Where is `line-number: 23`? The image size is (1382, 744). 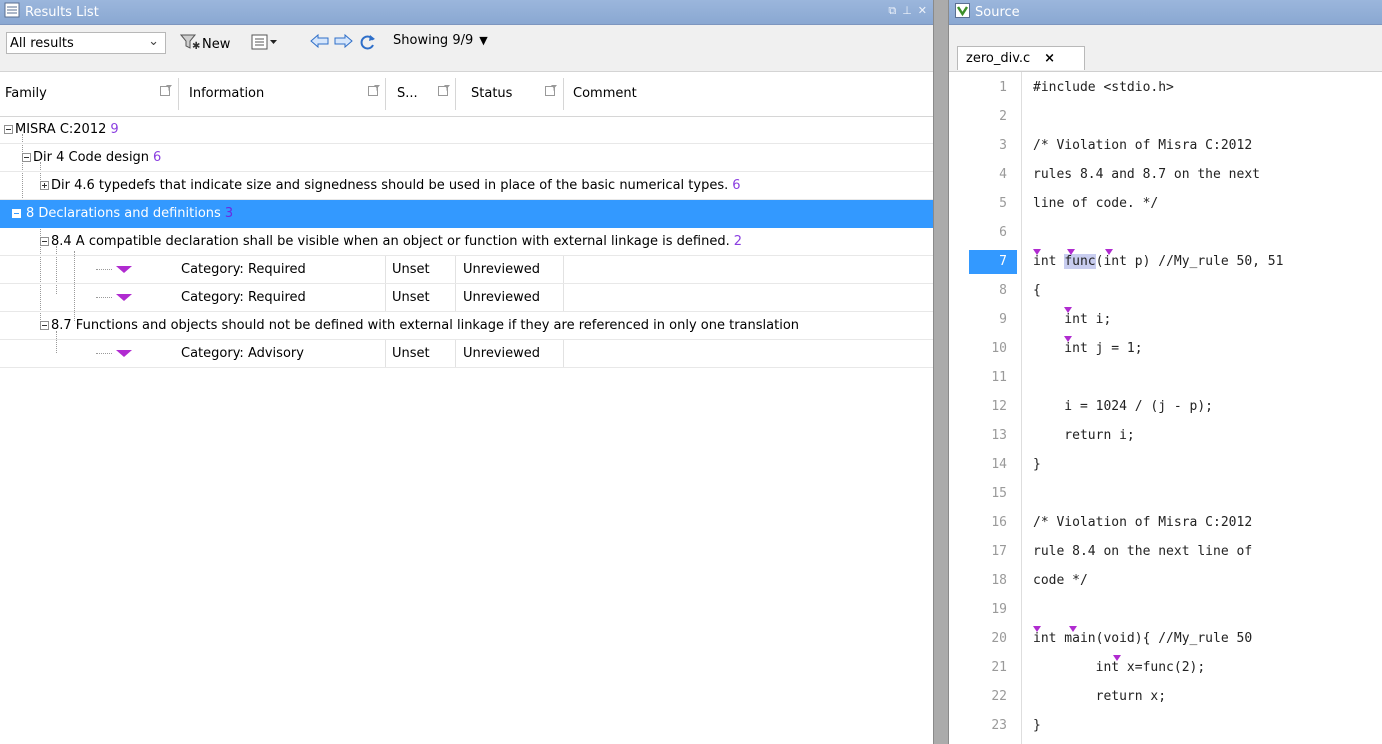 line-number: 23 is located at coordinates (999, 725).